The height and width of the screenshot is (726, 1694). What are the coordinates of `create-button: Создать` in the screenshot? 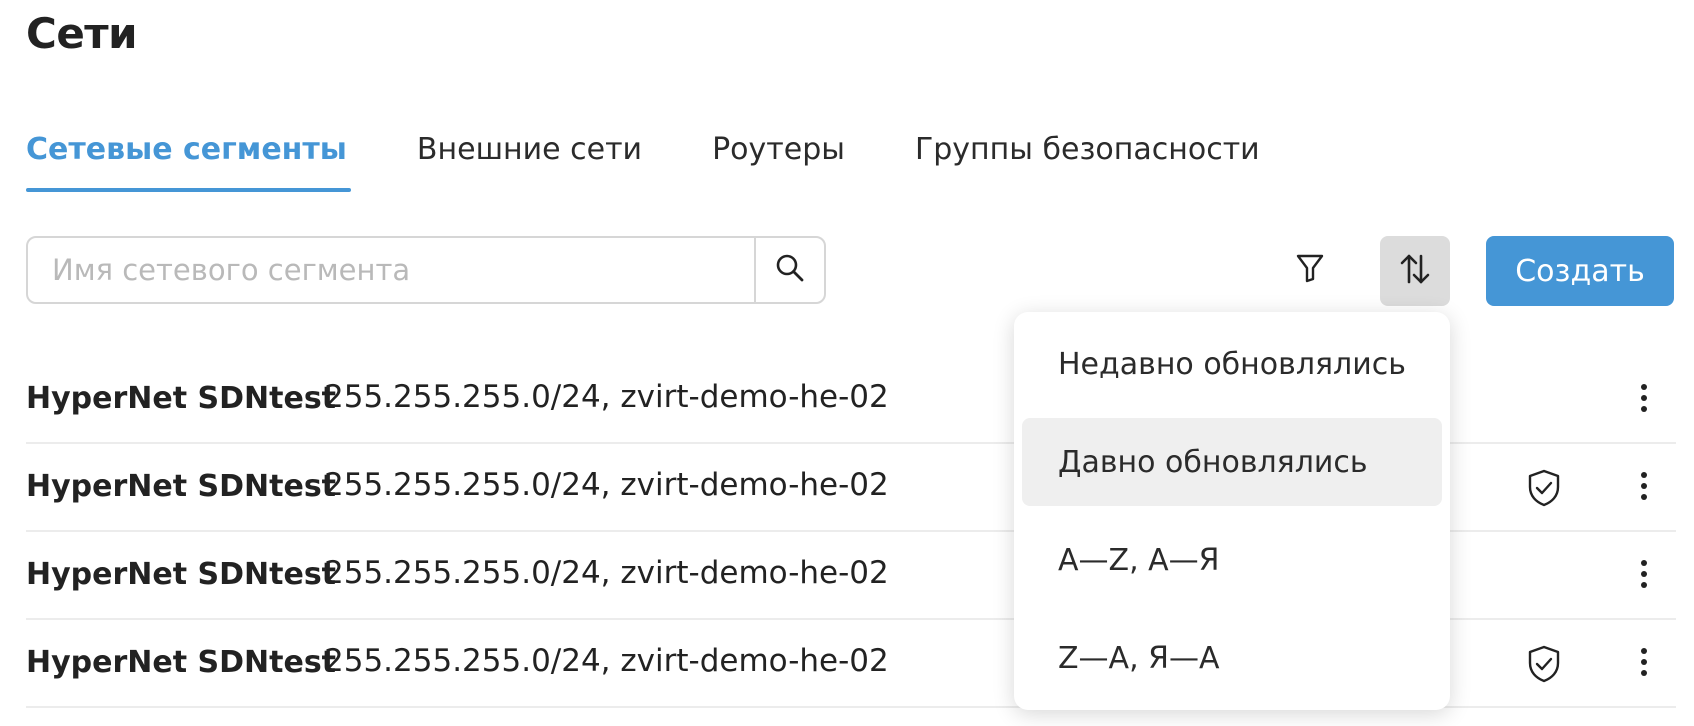 It's located at (1580, 271).